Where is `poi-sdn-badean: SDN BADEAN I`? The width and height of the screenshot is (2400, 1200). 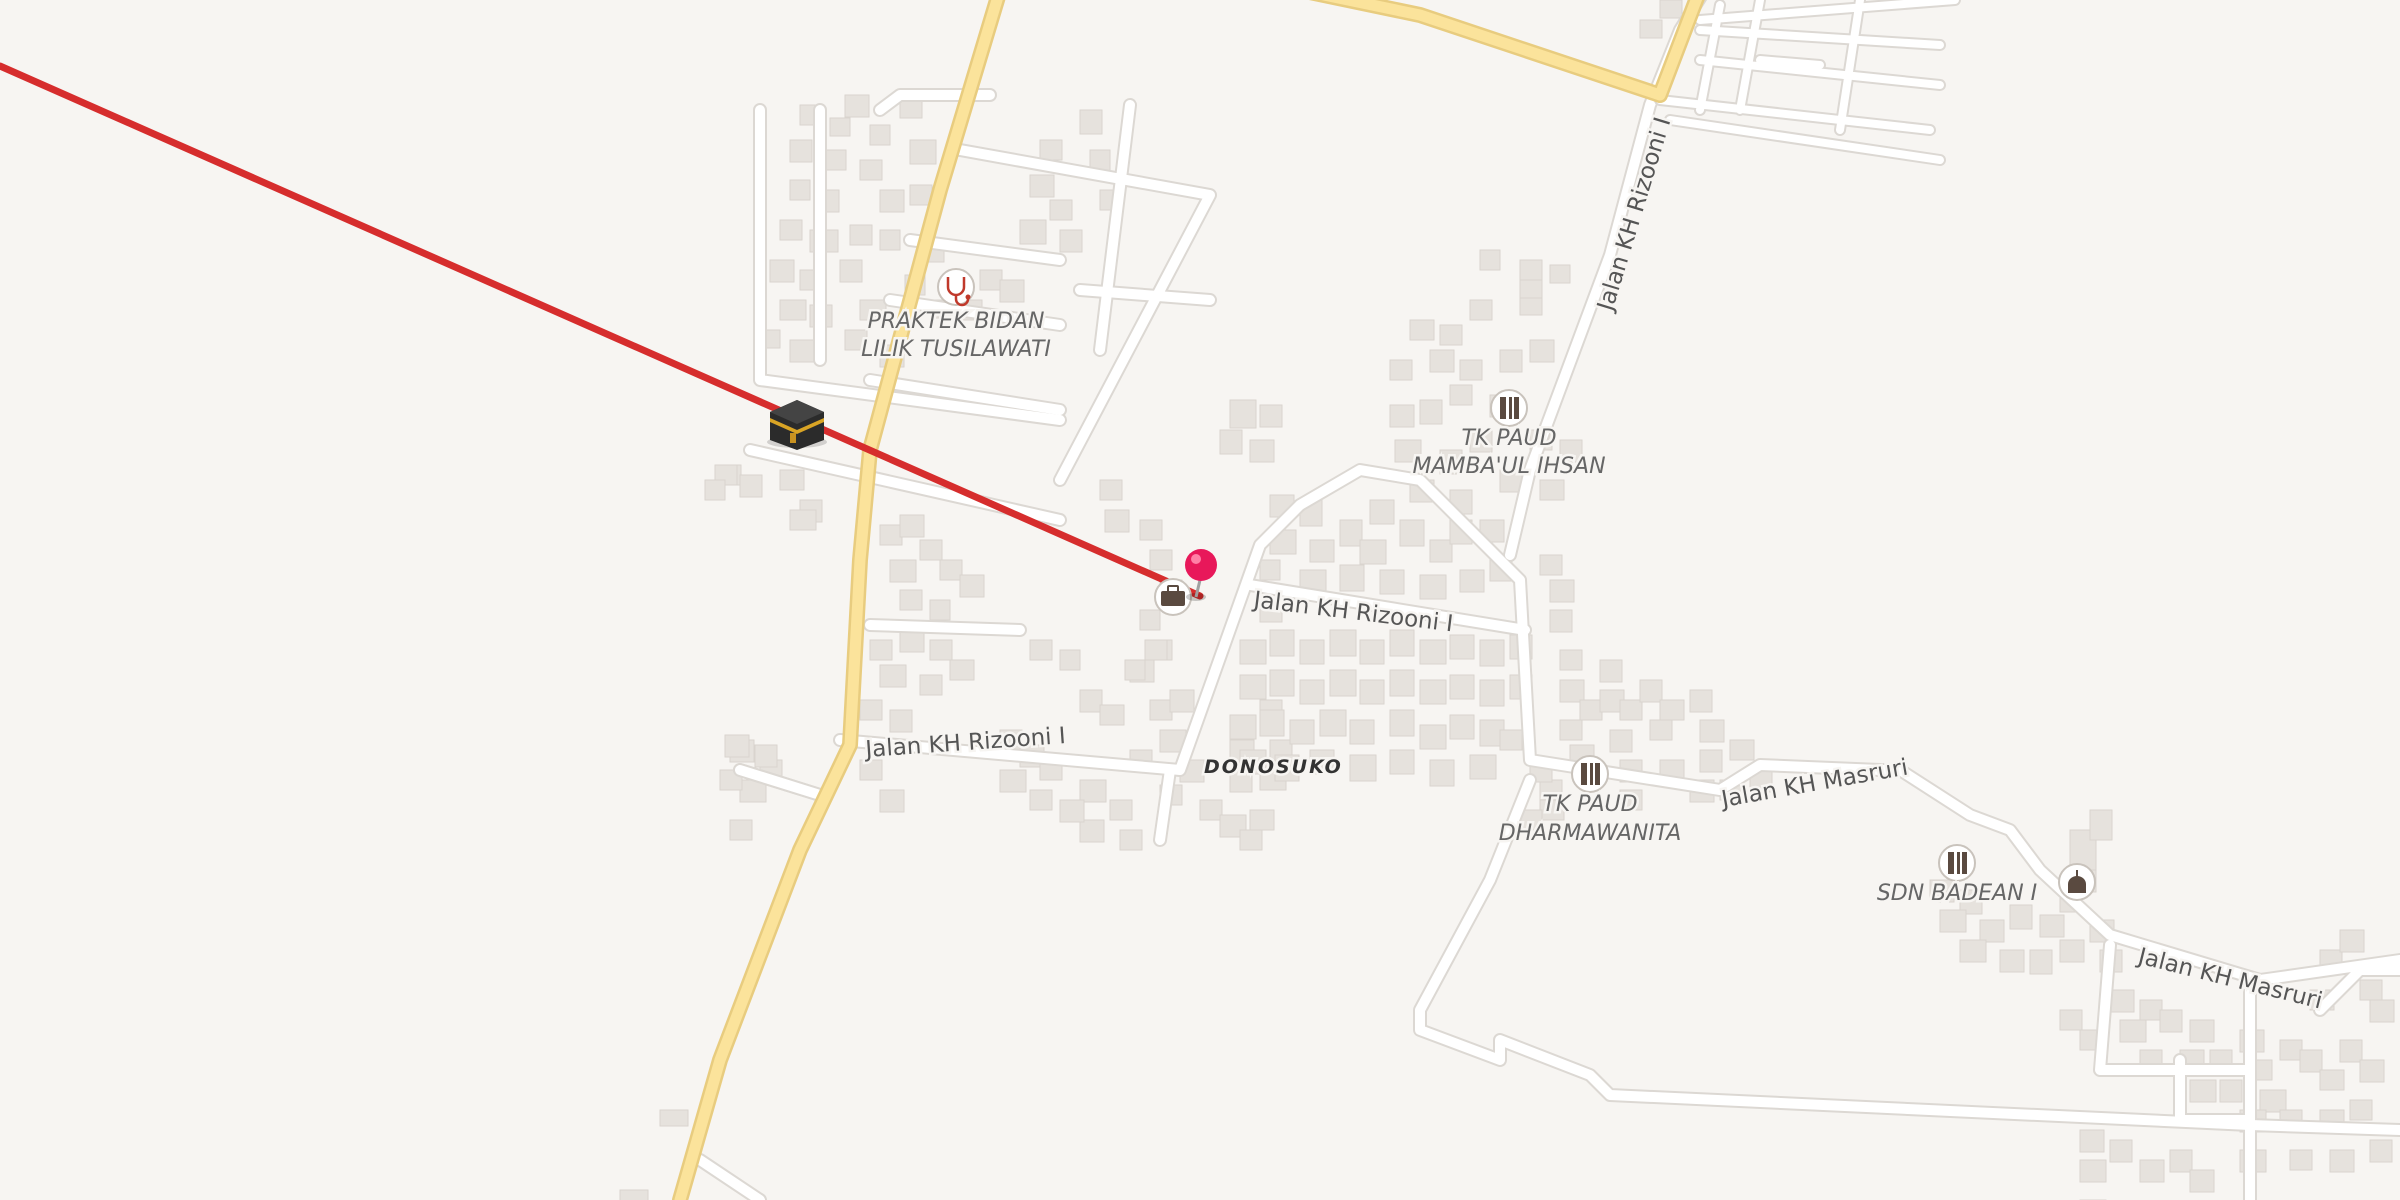 poi-sdn-badean: SDN BADEAN I is located at coordinates (1957, 876).